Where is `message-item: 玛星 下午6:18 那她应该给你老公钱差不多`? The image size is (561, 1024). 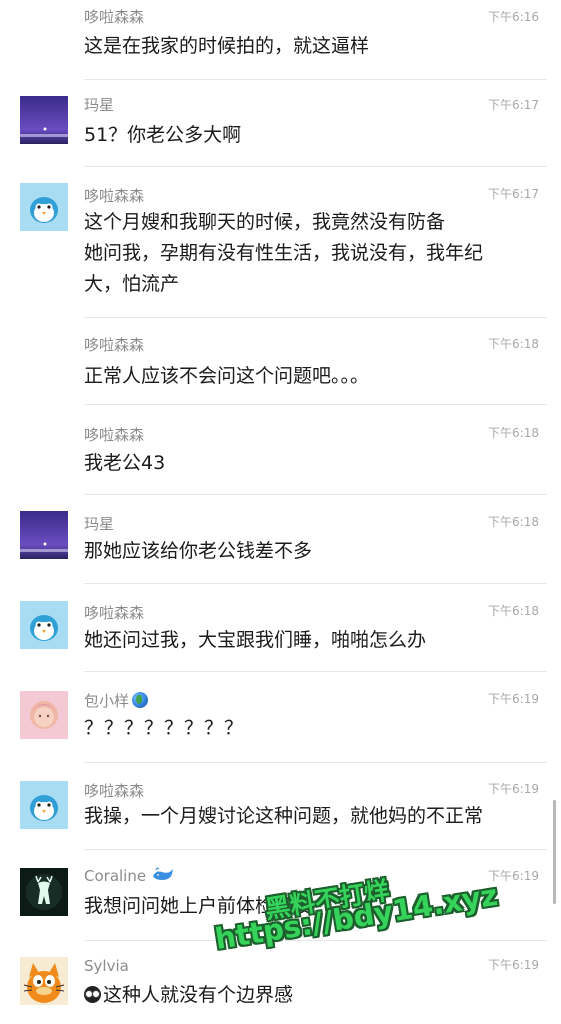
message-item: 玛星 下午6:18 那她应该给你老公钱差不多 is located at coordinates (280, 539).